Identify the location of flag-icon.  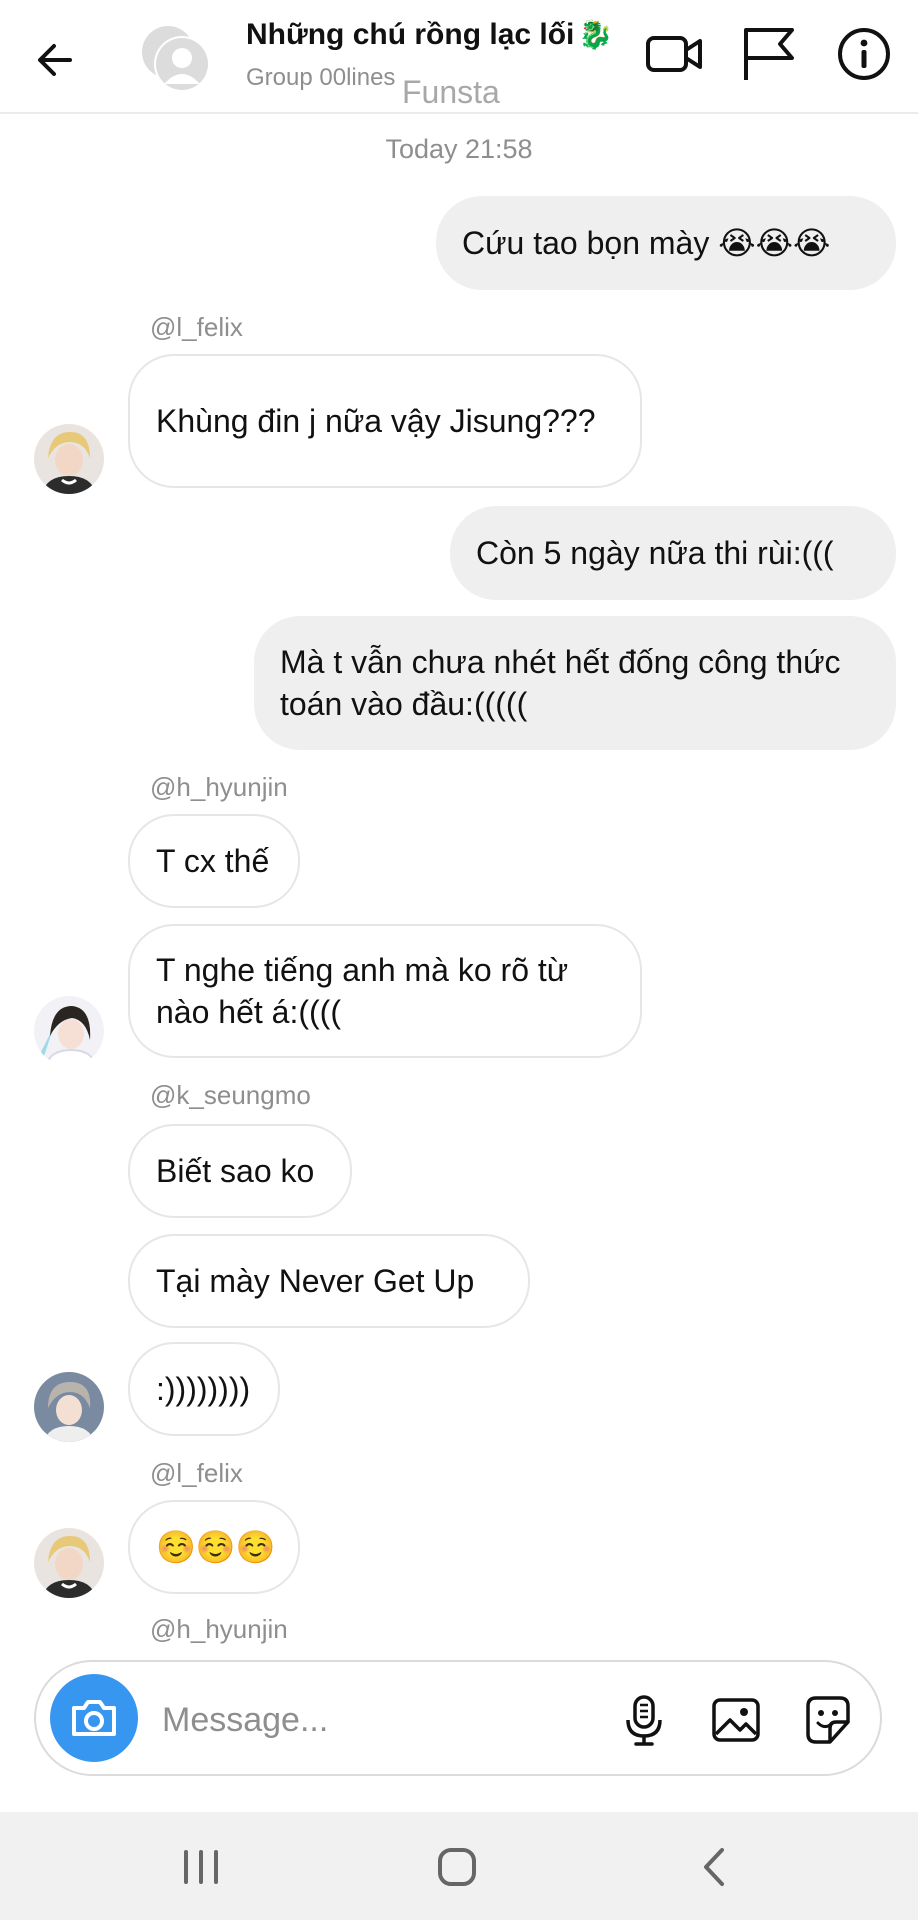
(768, 54).